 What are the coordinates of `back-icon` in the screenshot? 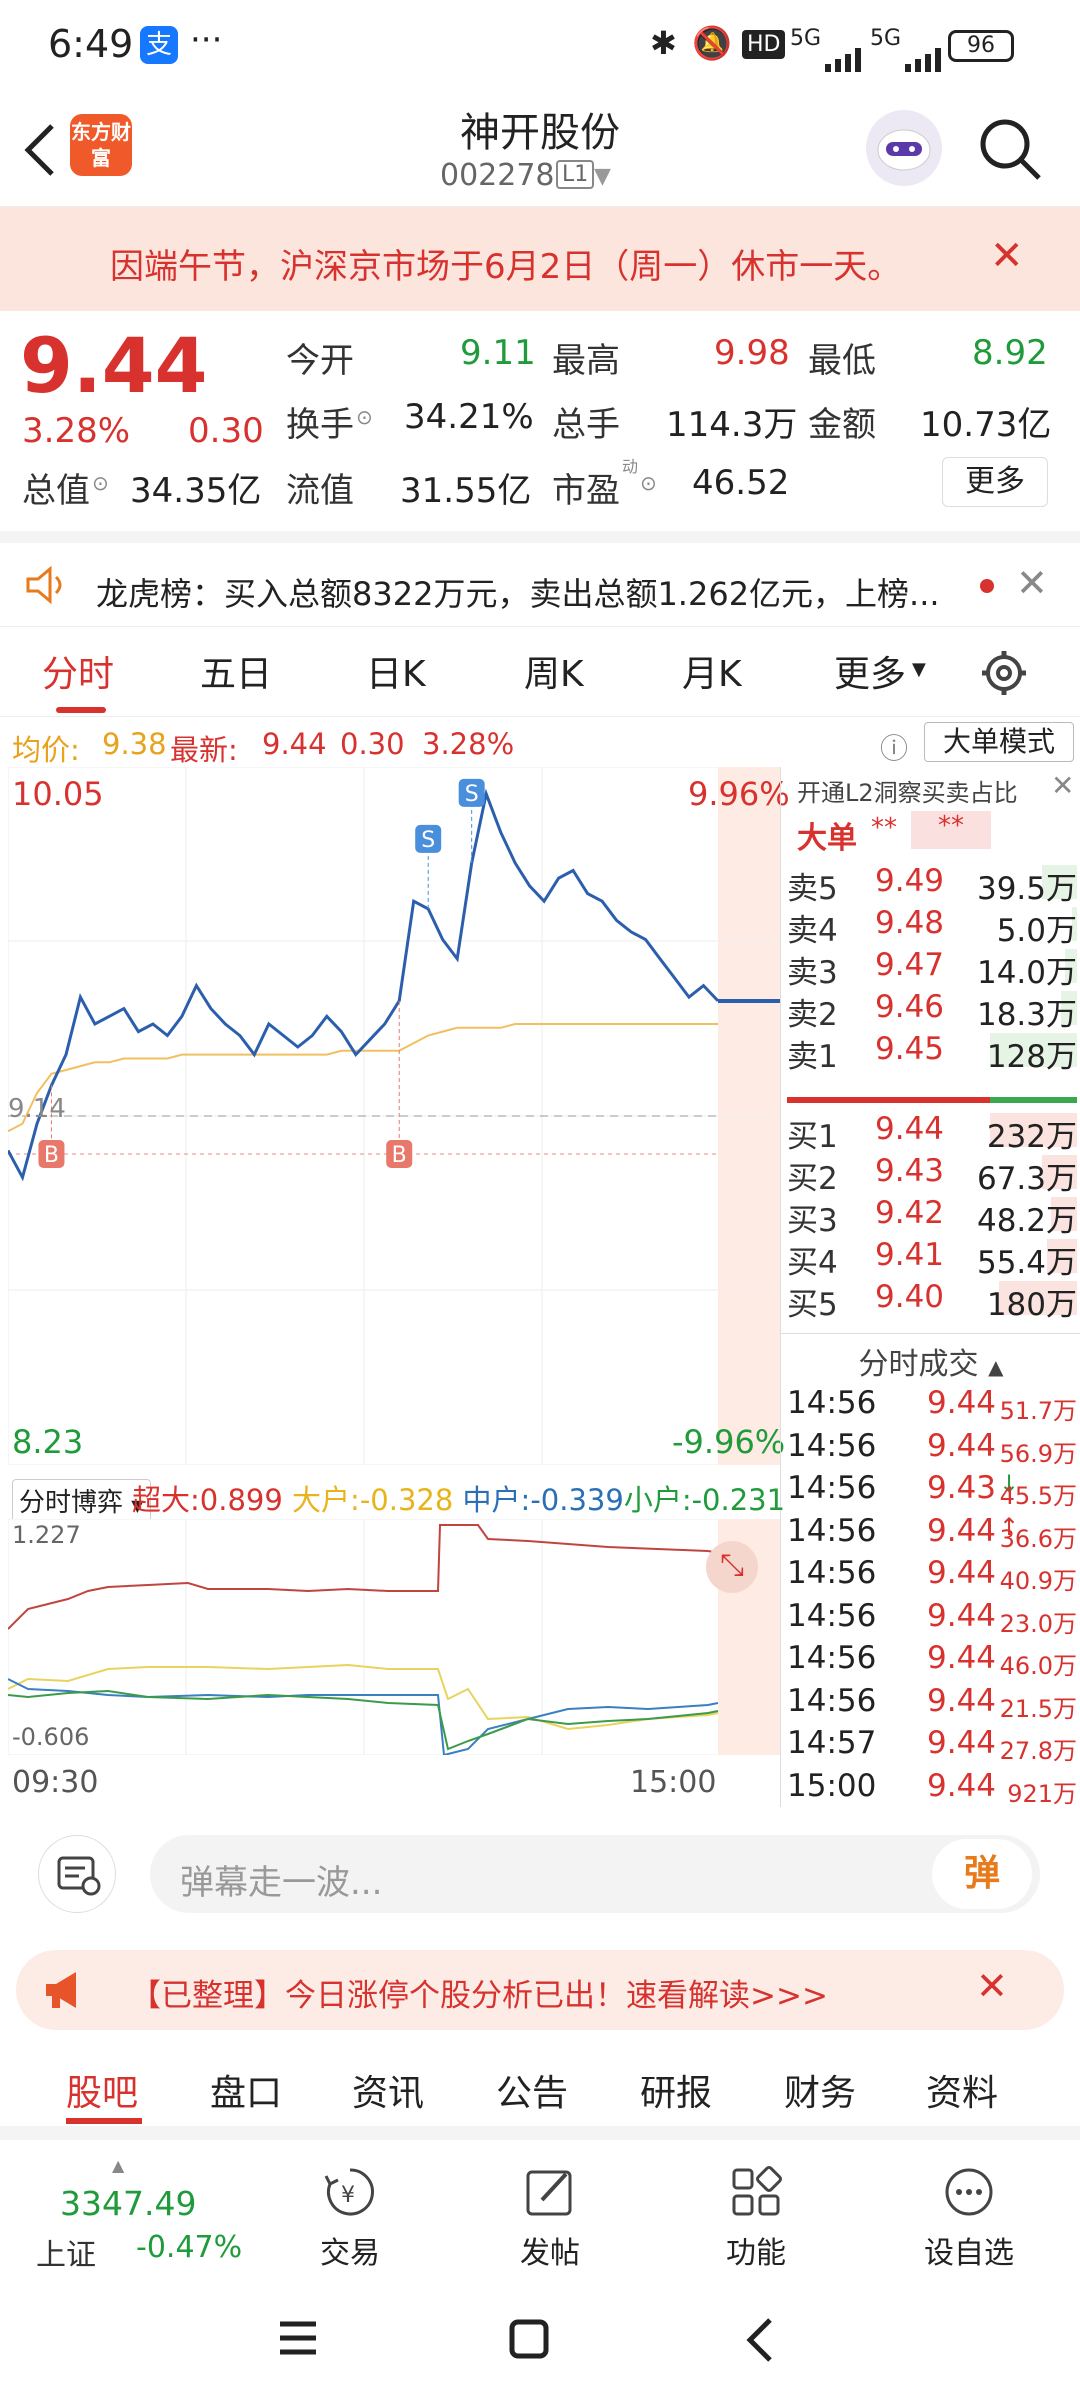 It's located at (40, 150).